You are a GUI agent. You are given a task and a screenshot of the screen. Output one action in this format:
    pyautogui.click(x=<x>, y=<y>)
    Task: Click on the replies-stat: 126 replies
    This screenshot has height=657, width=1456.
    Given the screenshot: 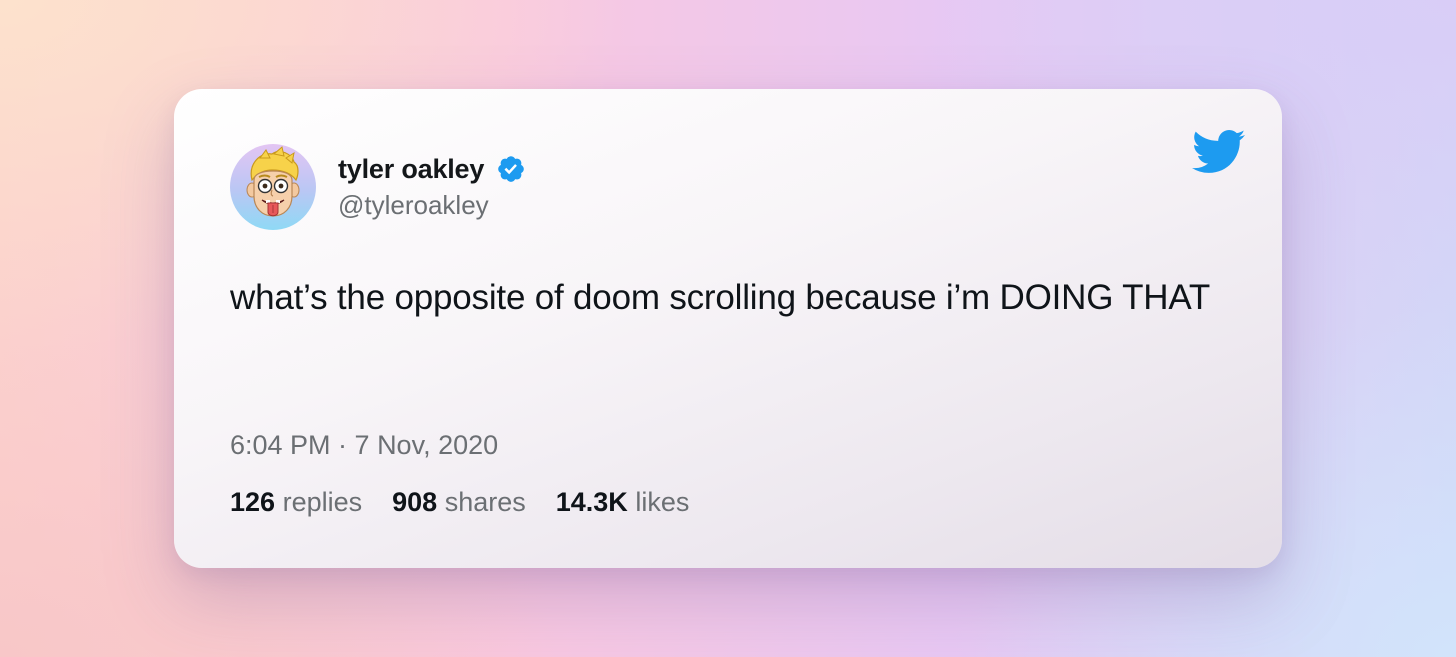 What is the action you would take?
    pyautogui.click(x=296, y=502)
    